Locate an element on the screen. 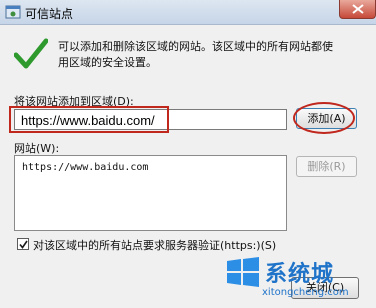  watermark-url: xitongcheng.com is located at coordinates (305, 292).